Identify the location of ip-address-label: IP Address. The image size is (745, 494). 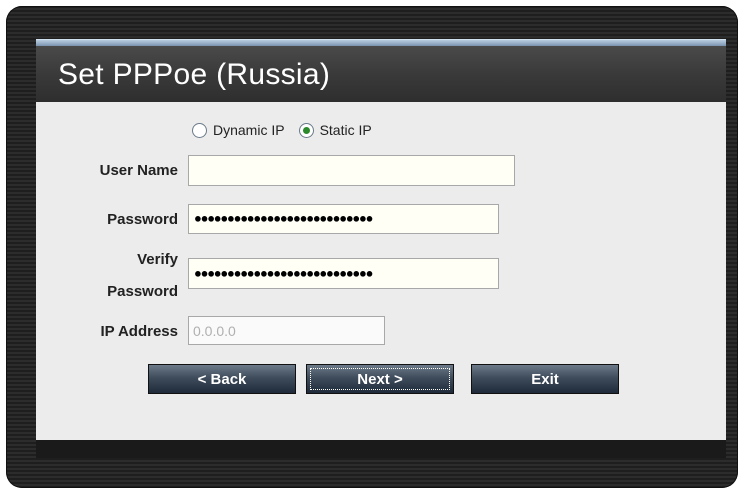
(139, 331).